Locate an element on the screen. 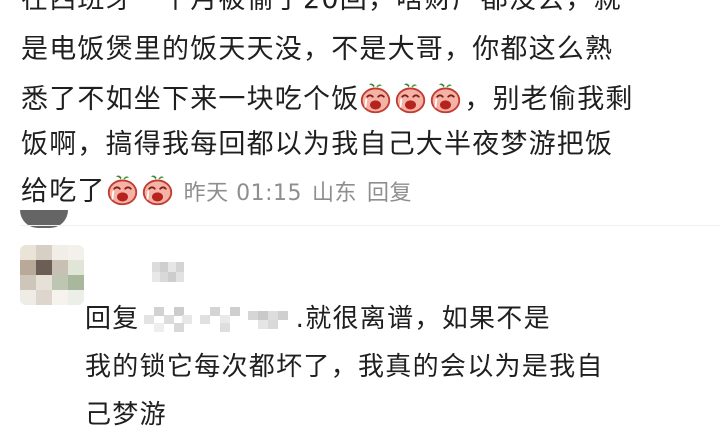 The height and width of the screenshot is (435, 720). comment-line-5-text: 给吃了 is located at coordinates (63, 191).